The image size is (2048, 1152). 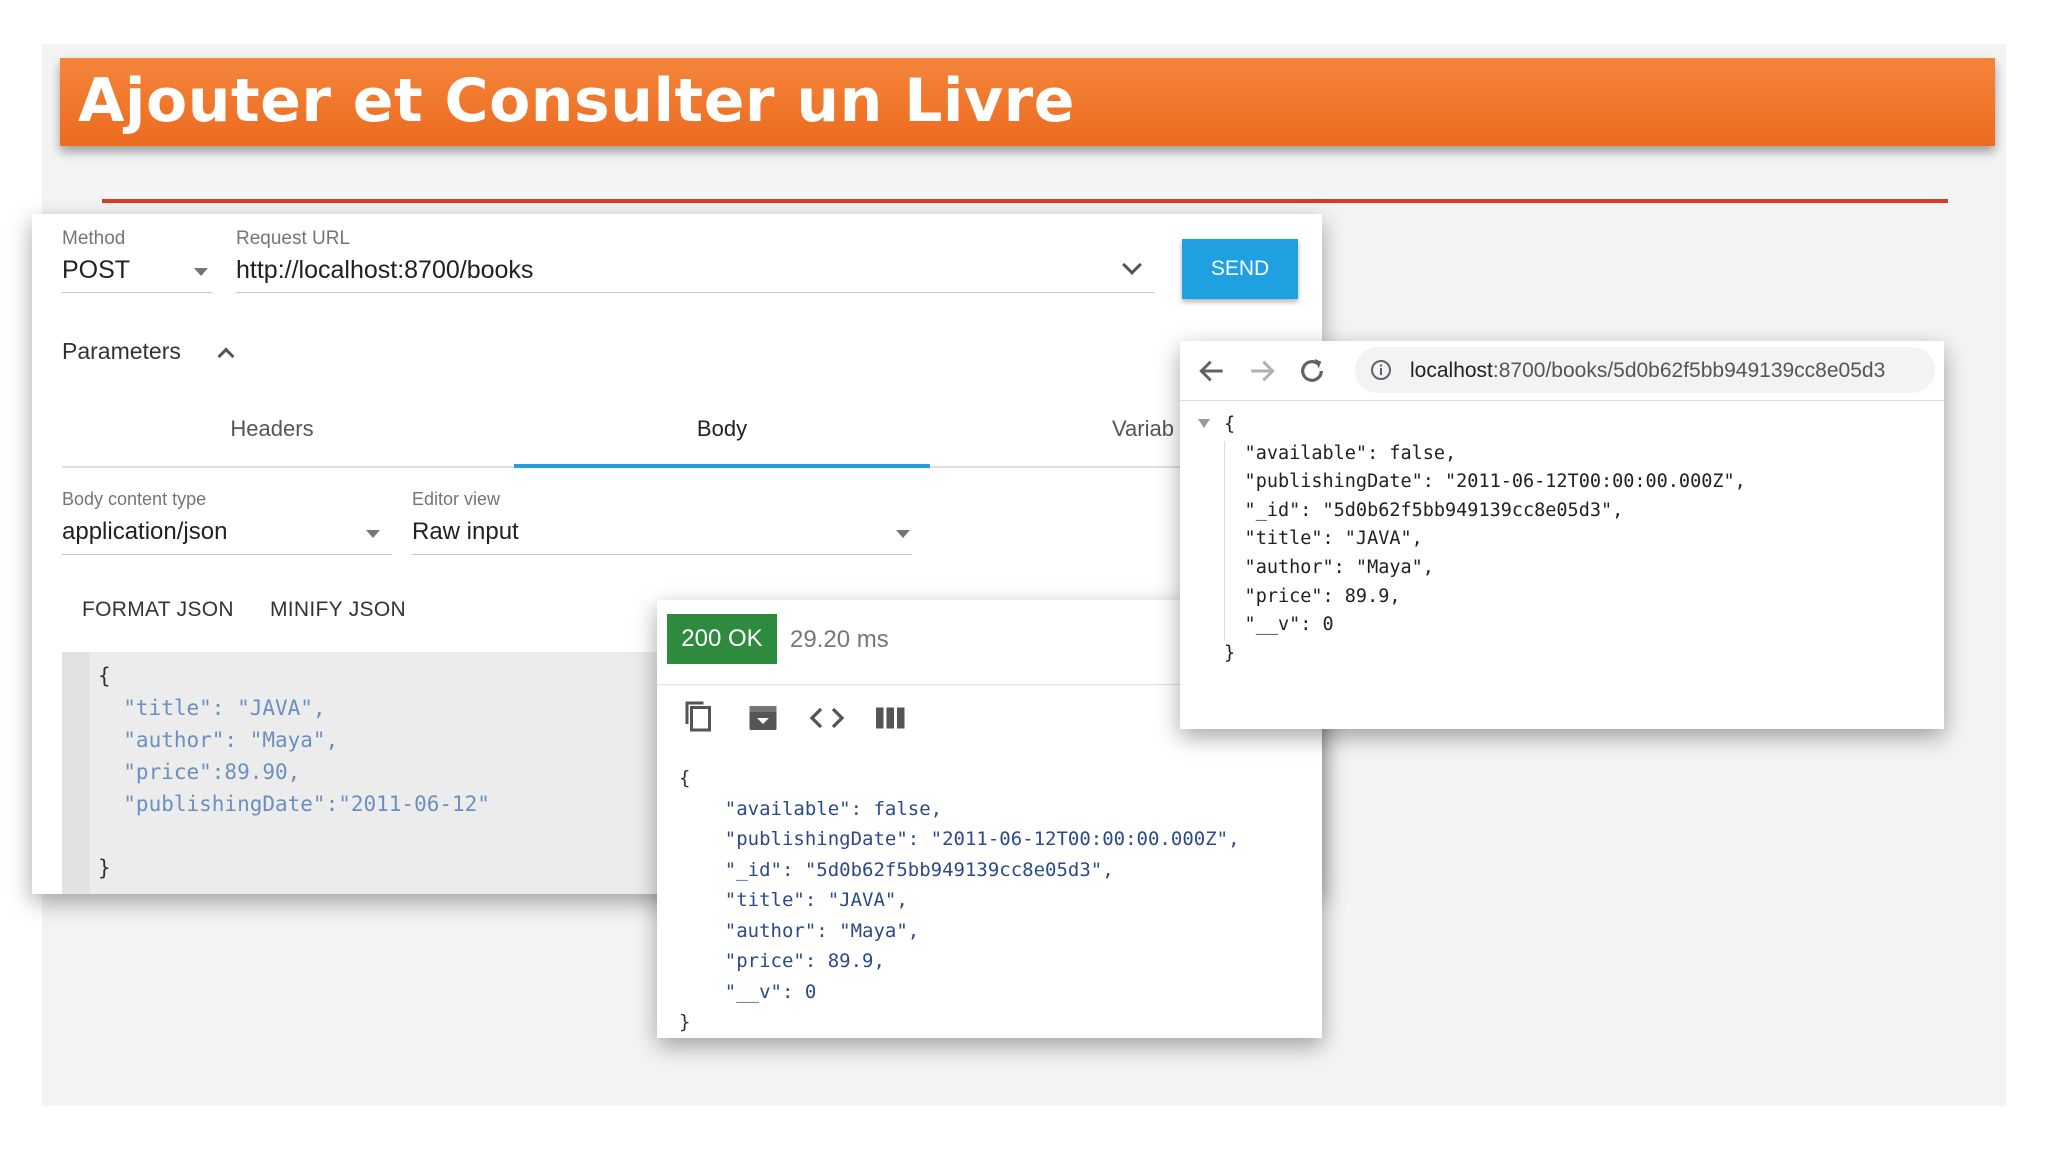 I want to click on slide-title: Ajouter et Consulter un Livre, so click(x=576, y=101).